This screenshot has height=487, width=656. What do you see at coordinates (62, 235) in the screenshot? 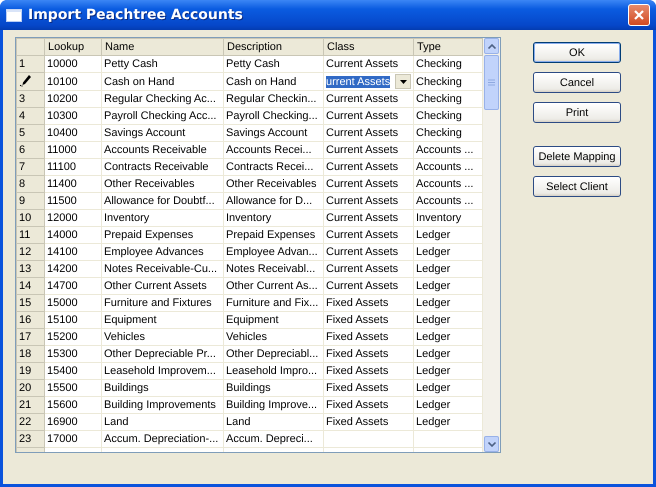
I see `table-cell: 14000` at bounding box center [62, 235].